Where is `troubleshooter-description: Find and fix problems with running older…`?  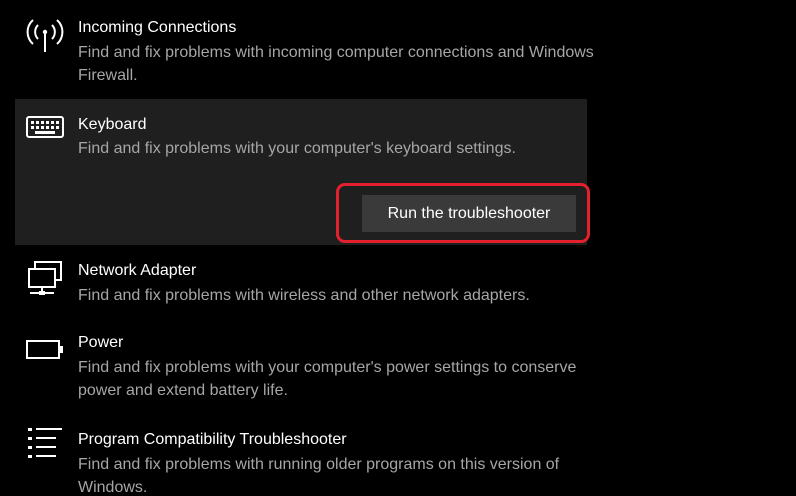
troubleshooter-description: Find and fix problems with running older… is located at coordinates (319, 476).